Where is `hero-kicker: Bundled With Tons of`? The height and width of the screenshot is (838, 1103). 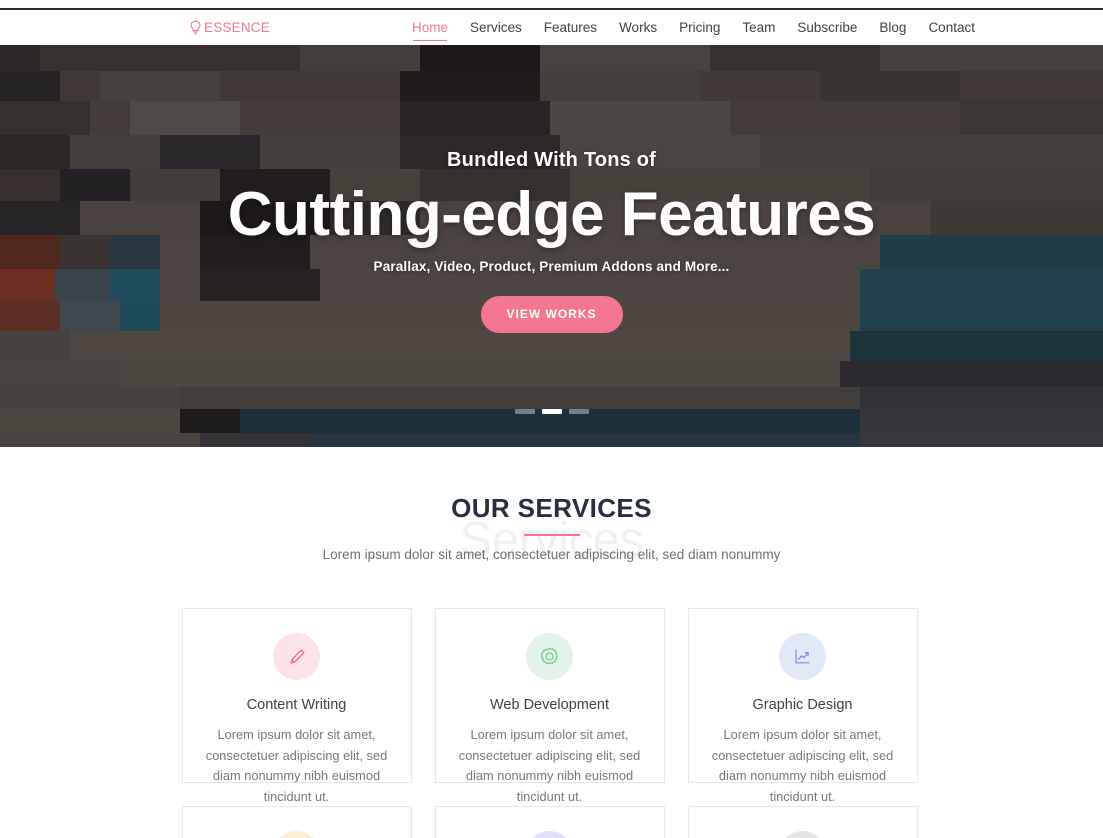 hero-kicker: Bundled With Tons of is located at coordinates (551, 160).